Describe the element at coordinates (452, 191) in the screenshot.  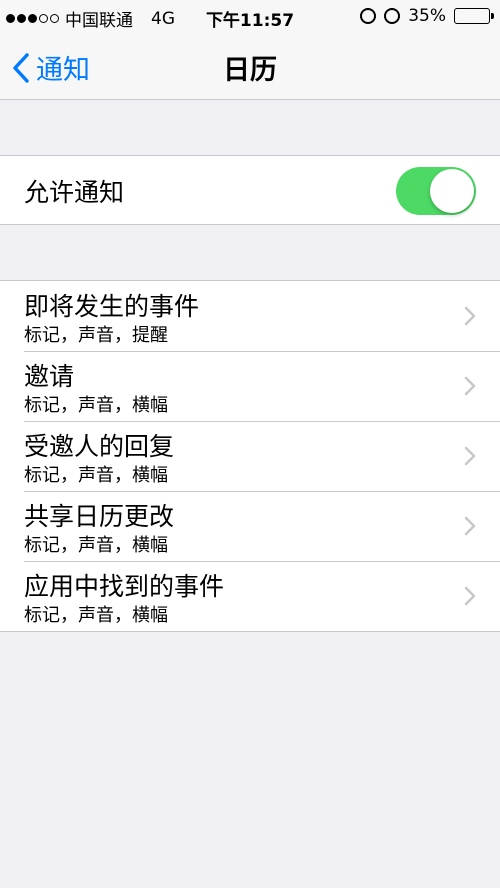
I see `toggle-knob` at that location.